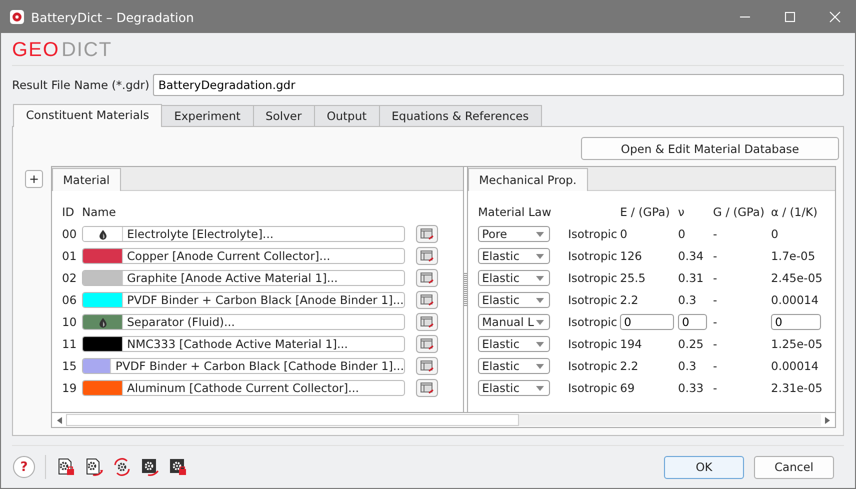  I want to click on open-database-button: Open & Edit Material Database, so click(710, 148).